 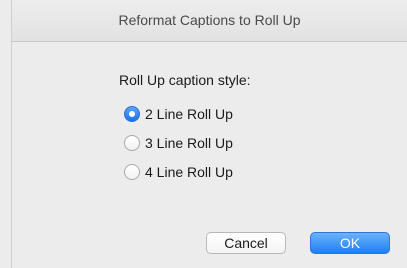 I want to click on radio-label: 4 Line Roll Up, so click(x=189, y=172).